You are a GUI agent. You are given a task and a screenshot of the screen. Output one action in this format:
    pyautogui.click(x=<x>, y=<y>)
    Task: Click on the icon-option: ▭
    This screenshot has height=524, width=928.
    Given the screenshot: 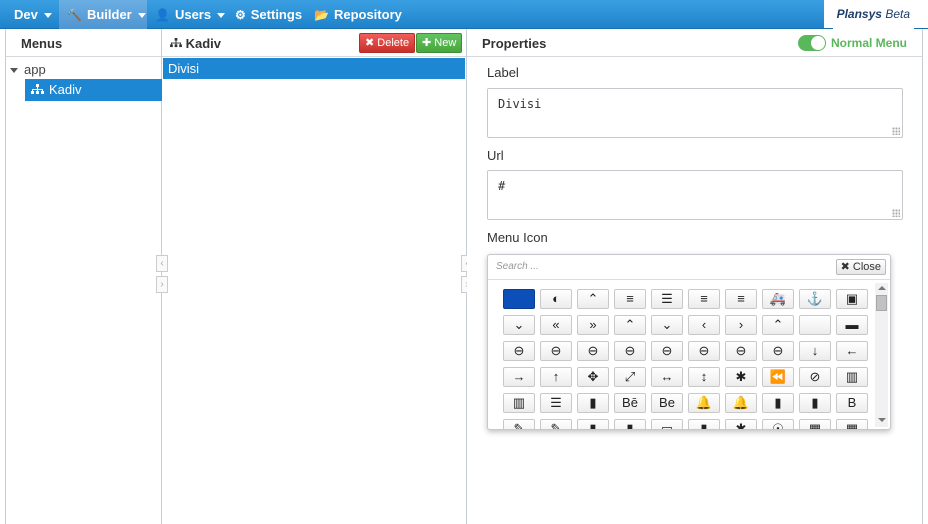 What is the action you would take?
    pyautogui.click(x=667, y=424)
    